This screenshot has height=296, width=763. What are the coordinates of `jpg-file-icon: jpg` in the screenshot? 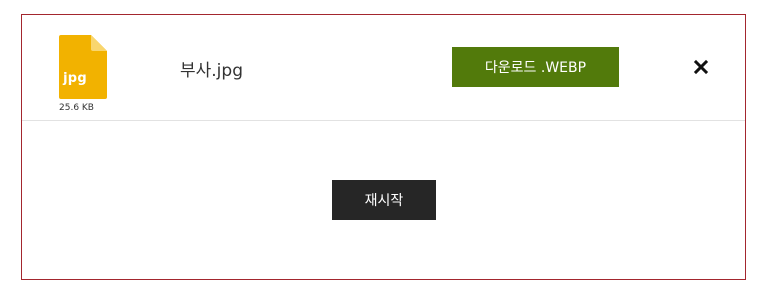 It's located at (83, 67).